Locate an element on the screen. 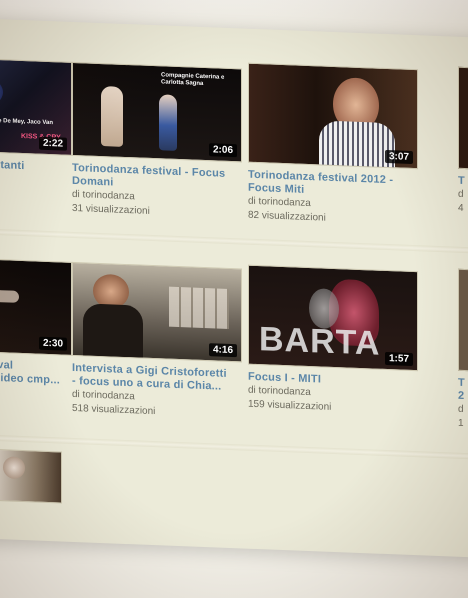 This screenshot has height=598, width=468. video-title-line: stanti is located at coordinates (36, 167).